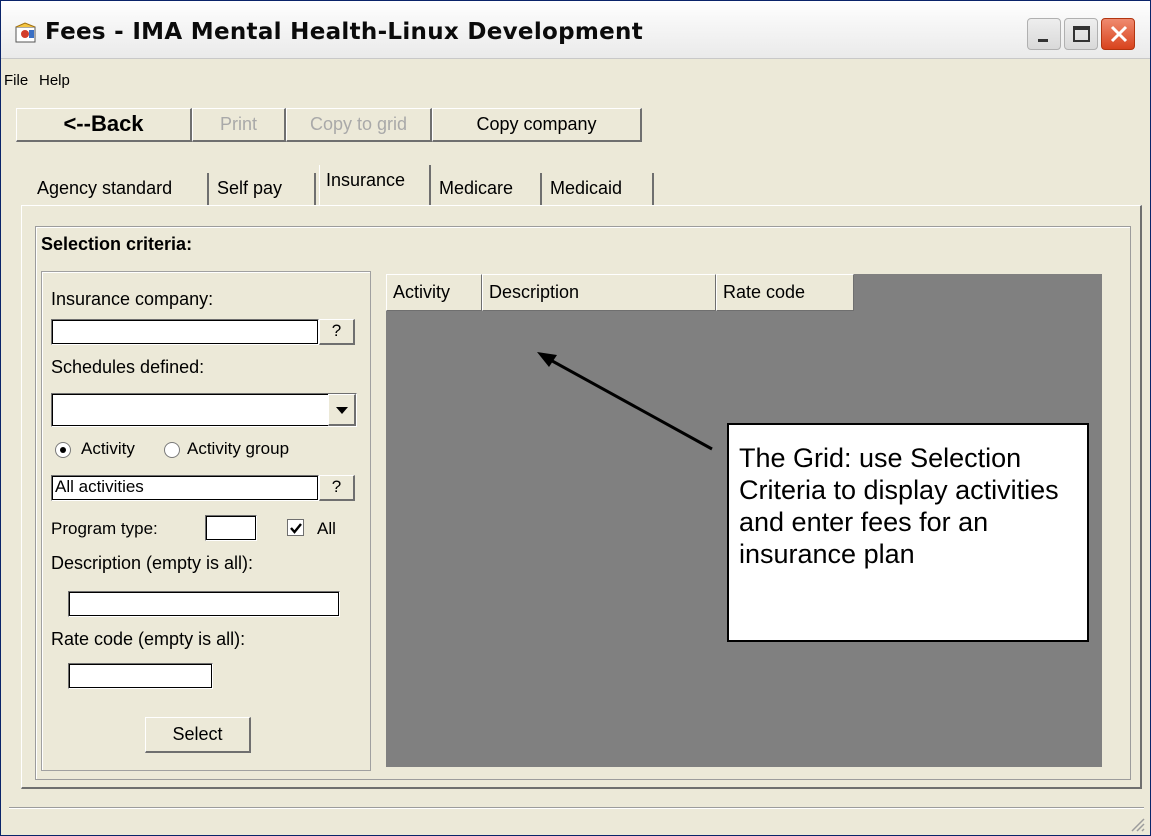 The image size is (1151, 836). What do you see at coordinates (132, 299) in the screenshot?
I see `insurance-company-label: Insurance company:` at bounding box center [132, 299].